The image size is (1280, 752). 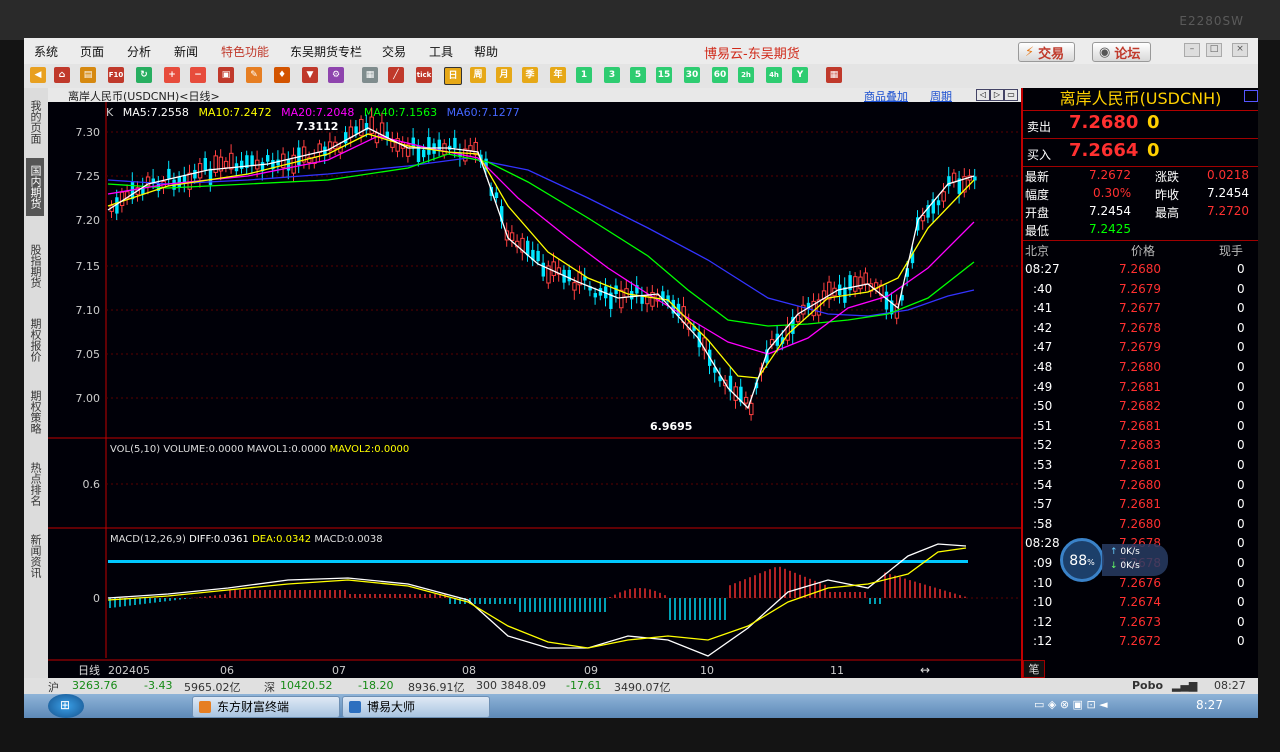 I want to click on table-icon: ▦, so click(x=370, y=75).